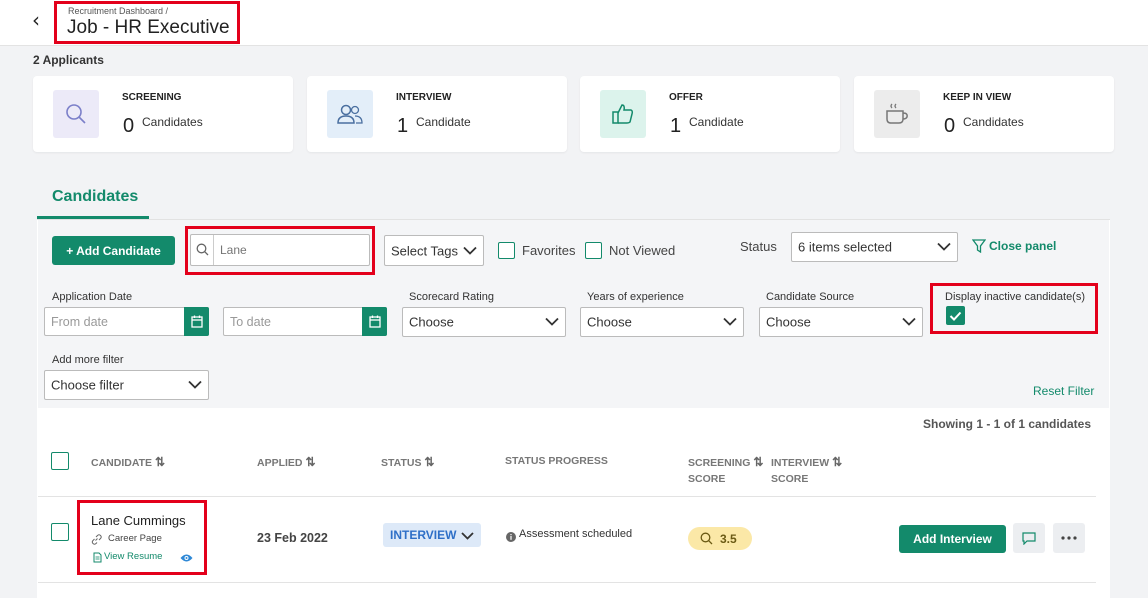 This screenshot has height=598, width=1148. What do you see at coordinates (118, 11) in the screenshot?
I see `breadcrumb: Recruitment Dashboard /` at bounding box center [118, 11].